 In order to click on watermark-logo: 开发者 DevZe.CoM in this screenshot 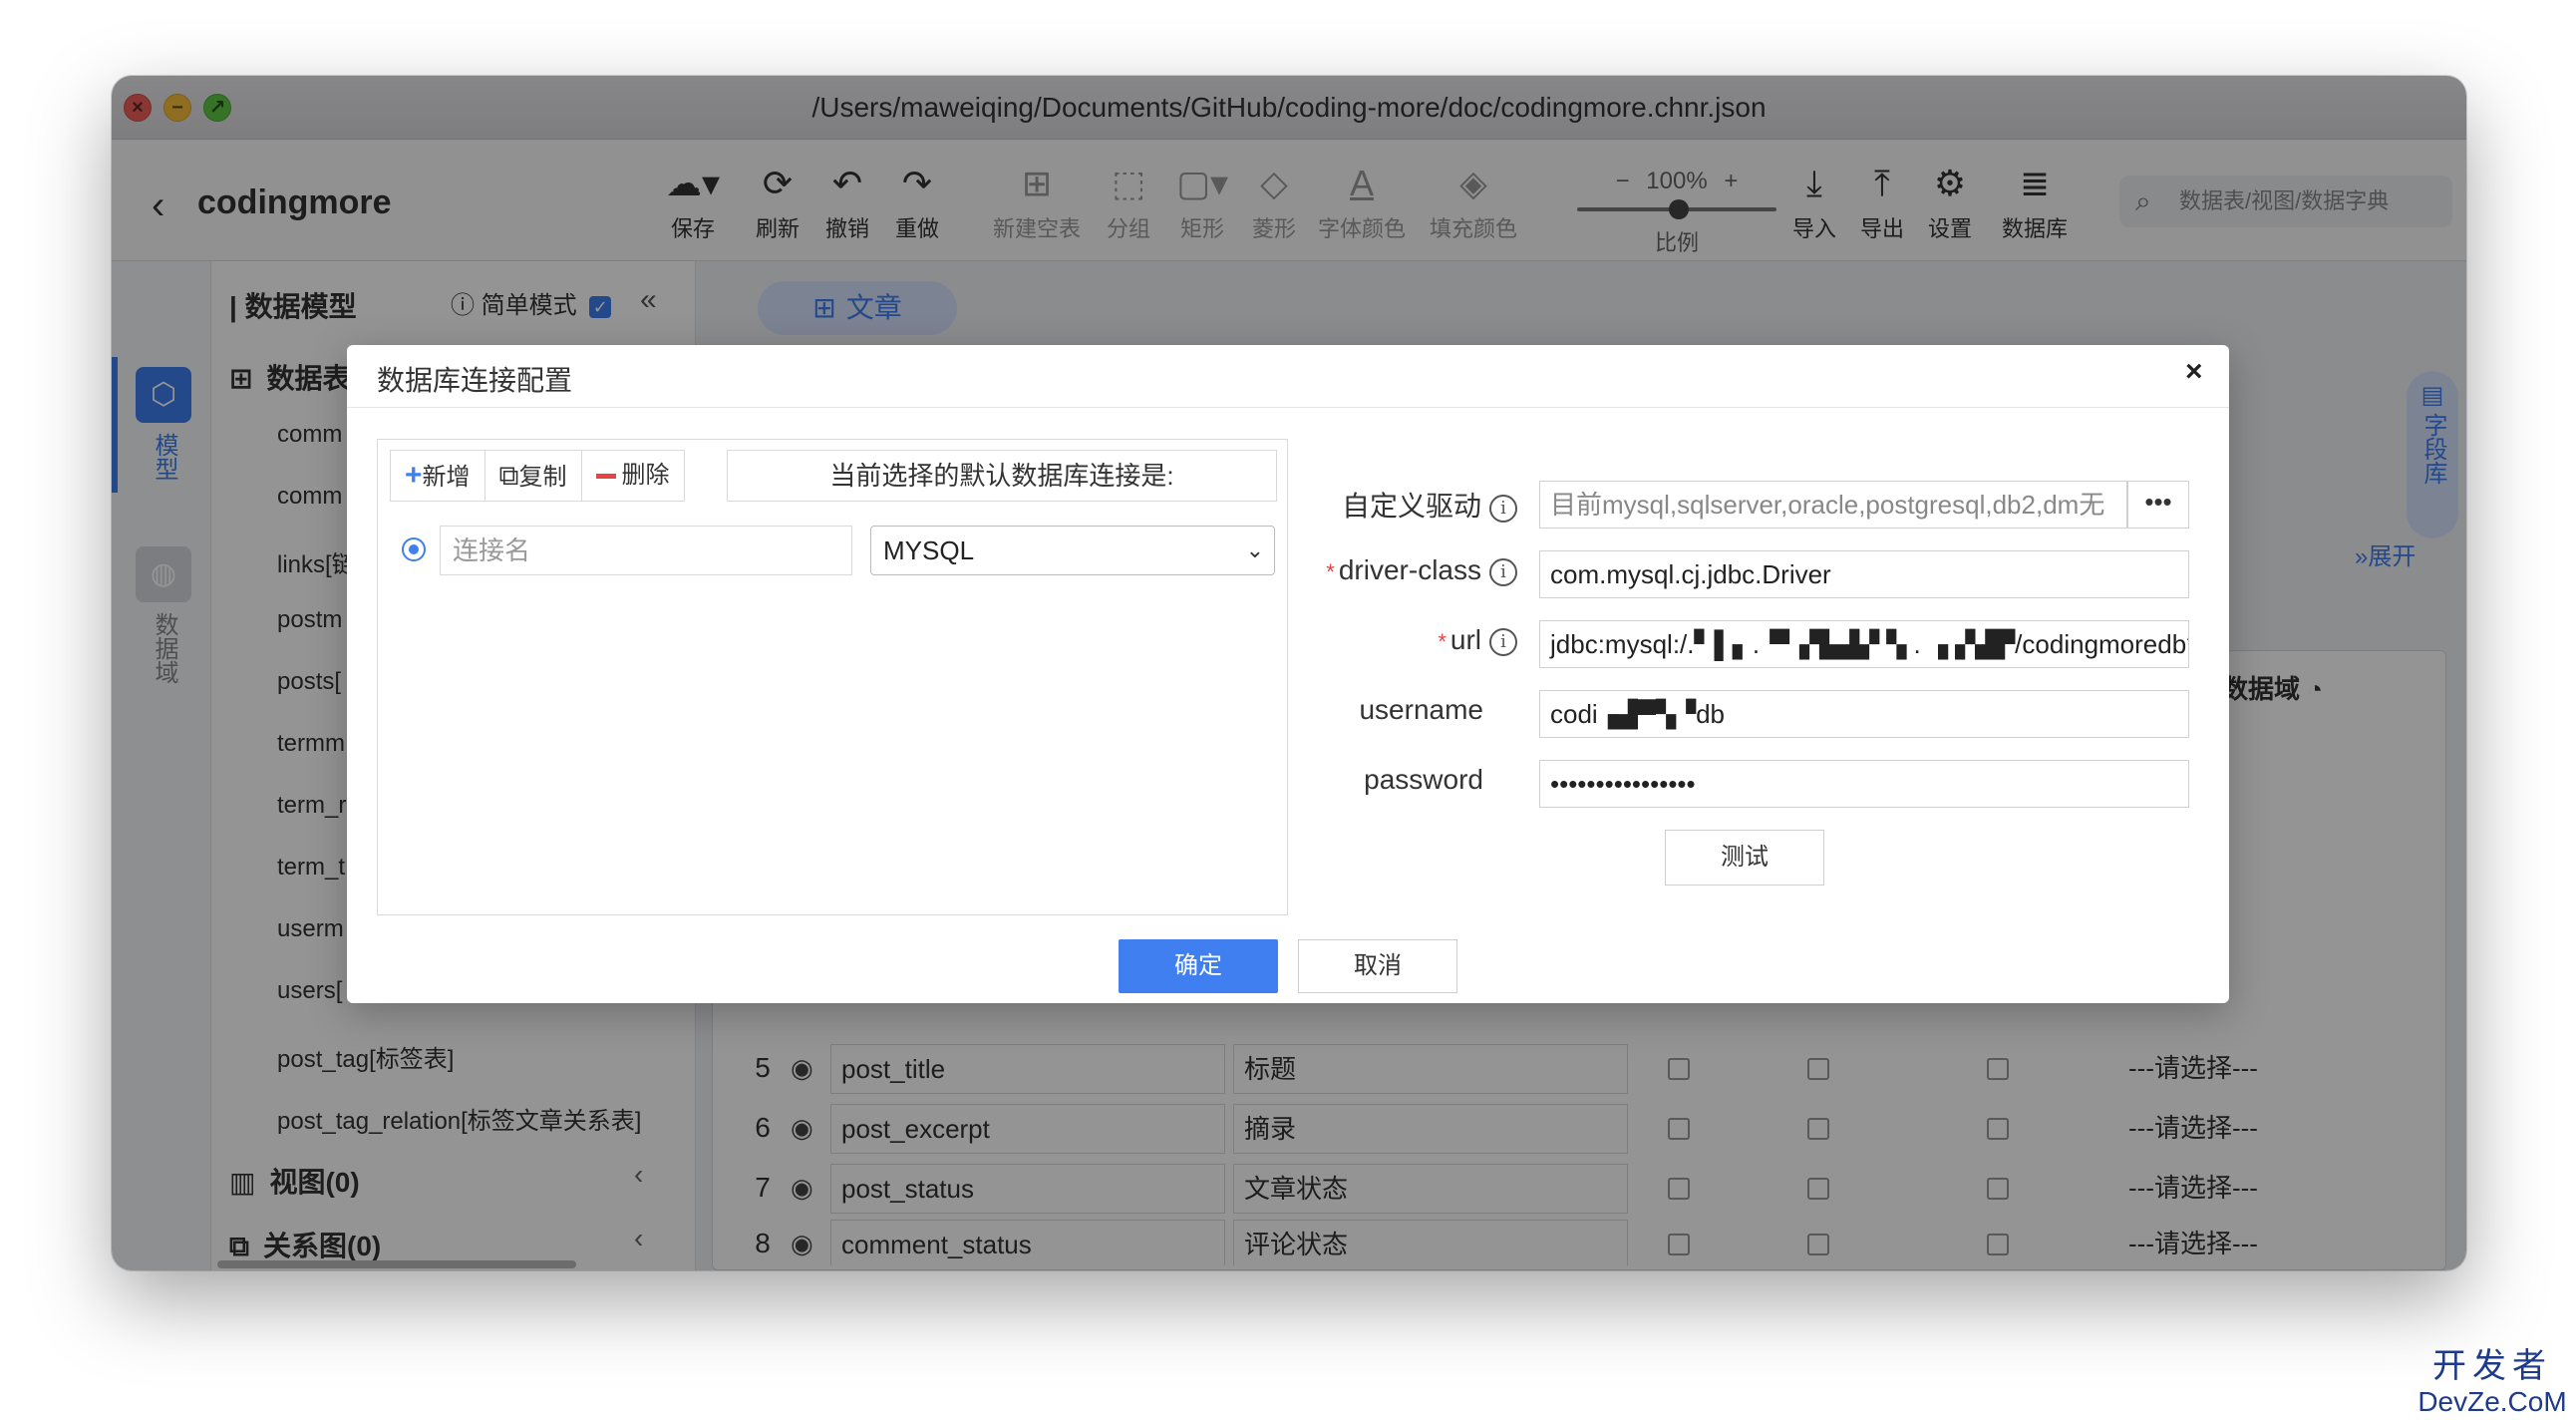, I will do `click(2492, 1382)`.